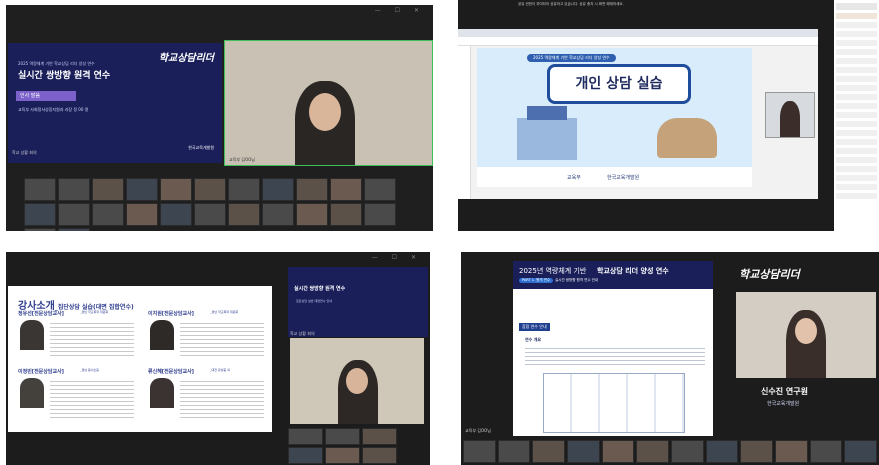  Describe the element at coordinates (171, 372) in the screenshot. I see `instructor-name: 류신혜[전문상담교사]` at that location.